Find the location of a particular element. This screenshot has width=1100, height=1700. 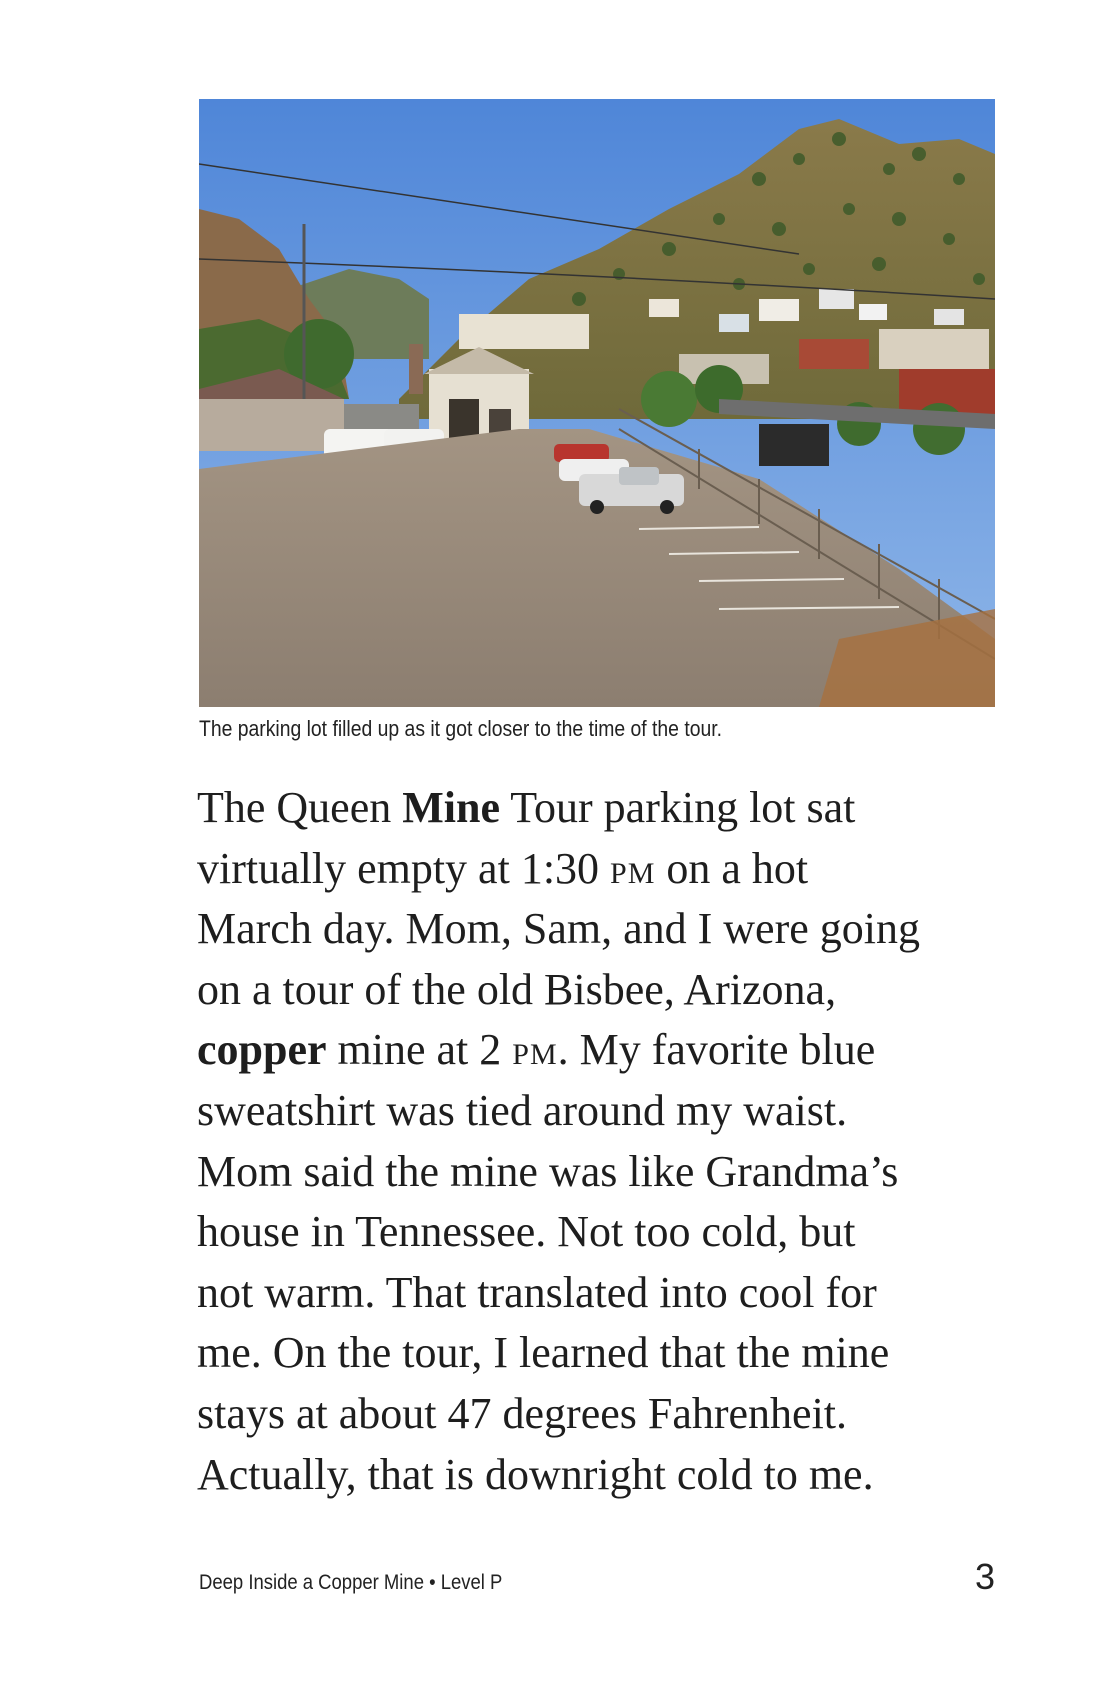

footer-book-title: Deep Inside a Copper Mine • Level P is located at coordinates (351, 1582).